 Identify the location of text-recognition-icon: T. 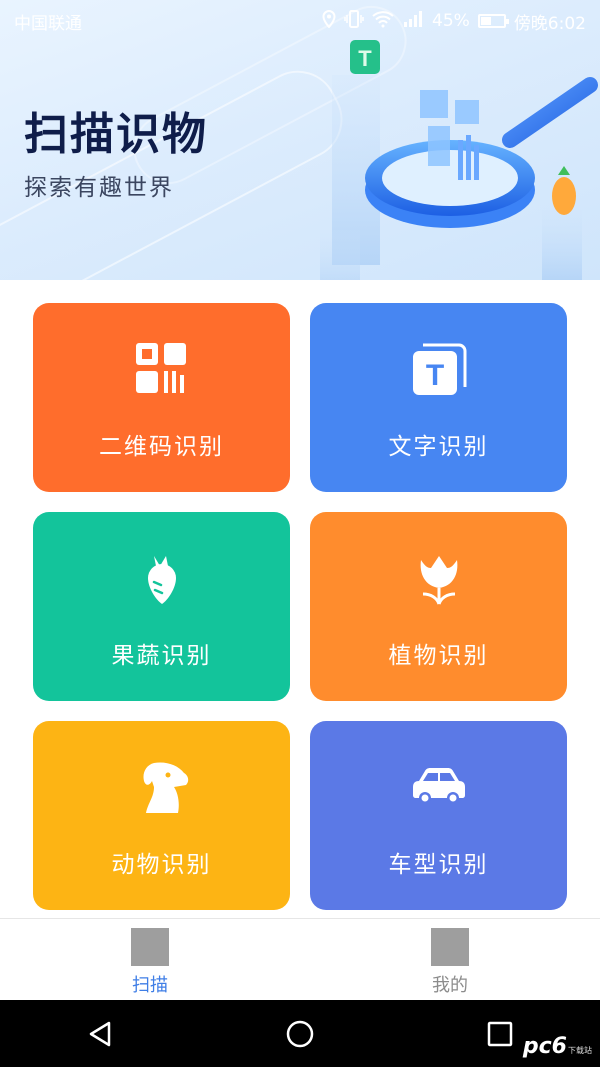
(439, 369).